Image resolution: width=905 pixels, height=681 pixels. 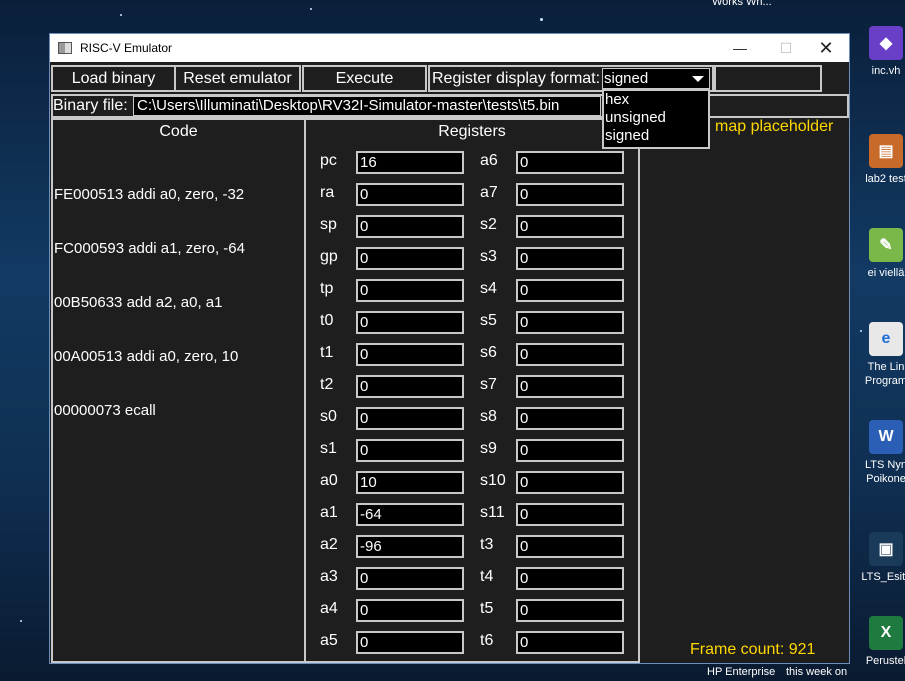 What do you see at coordinates (488, 352) in the screenshot?
I see `register-name-s6: s6` at bounding box center [488, 352].